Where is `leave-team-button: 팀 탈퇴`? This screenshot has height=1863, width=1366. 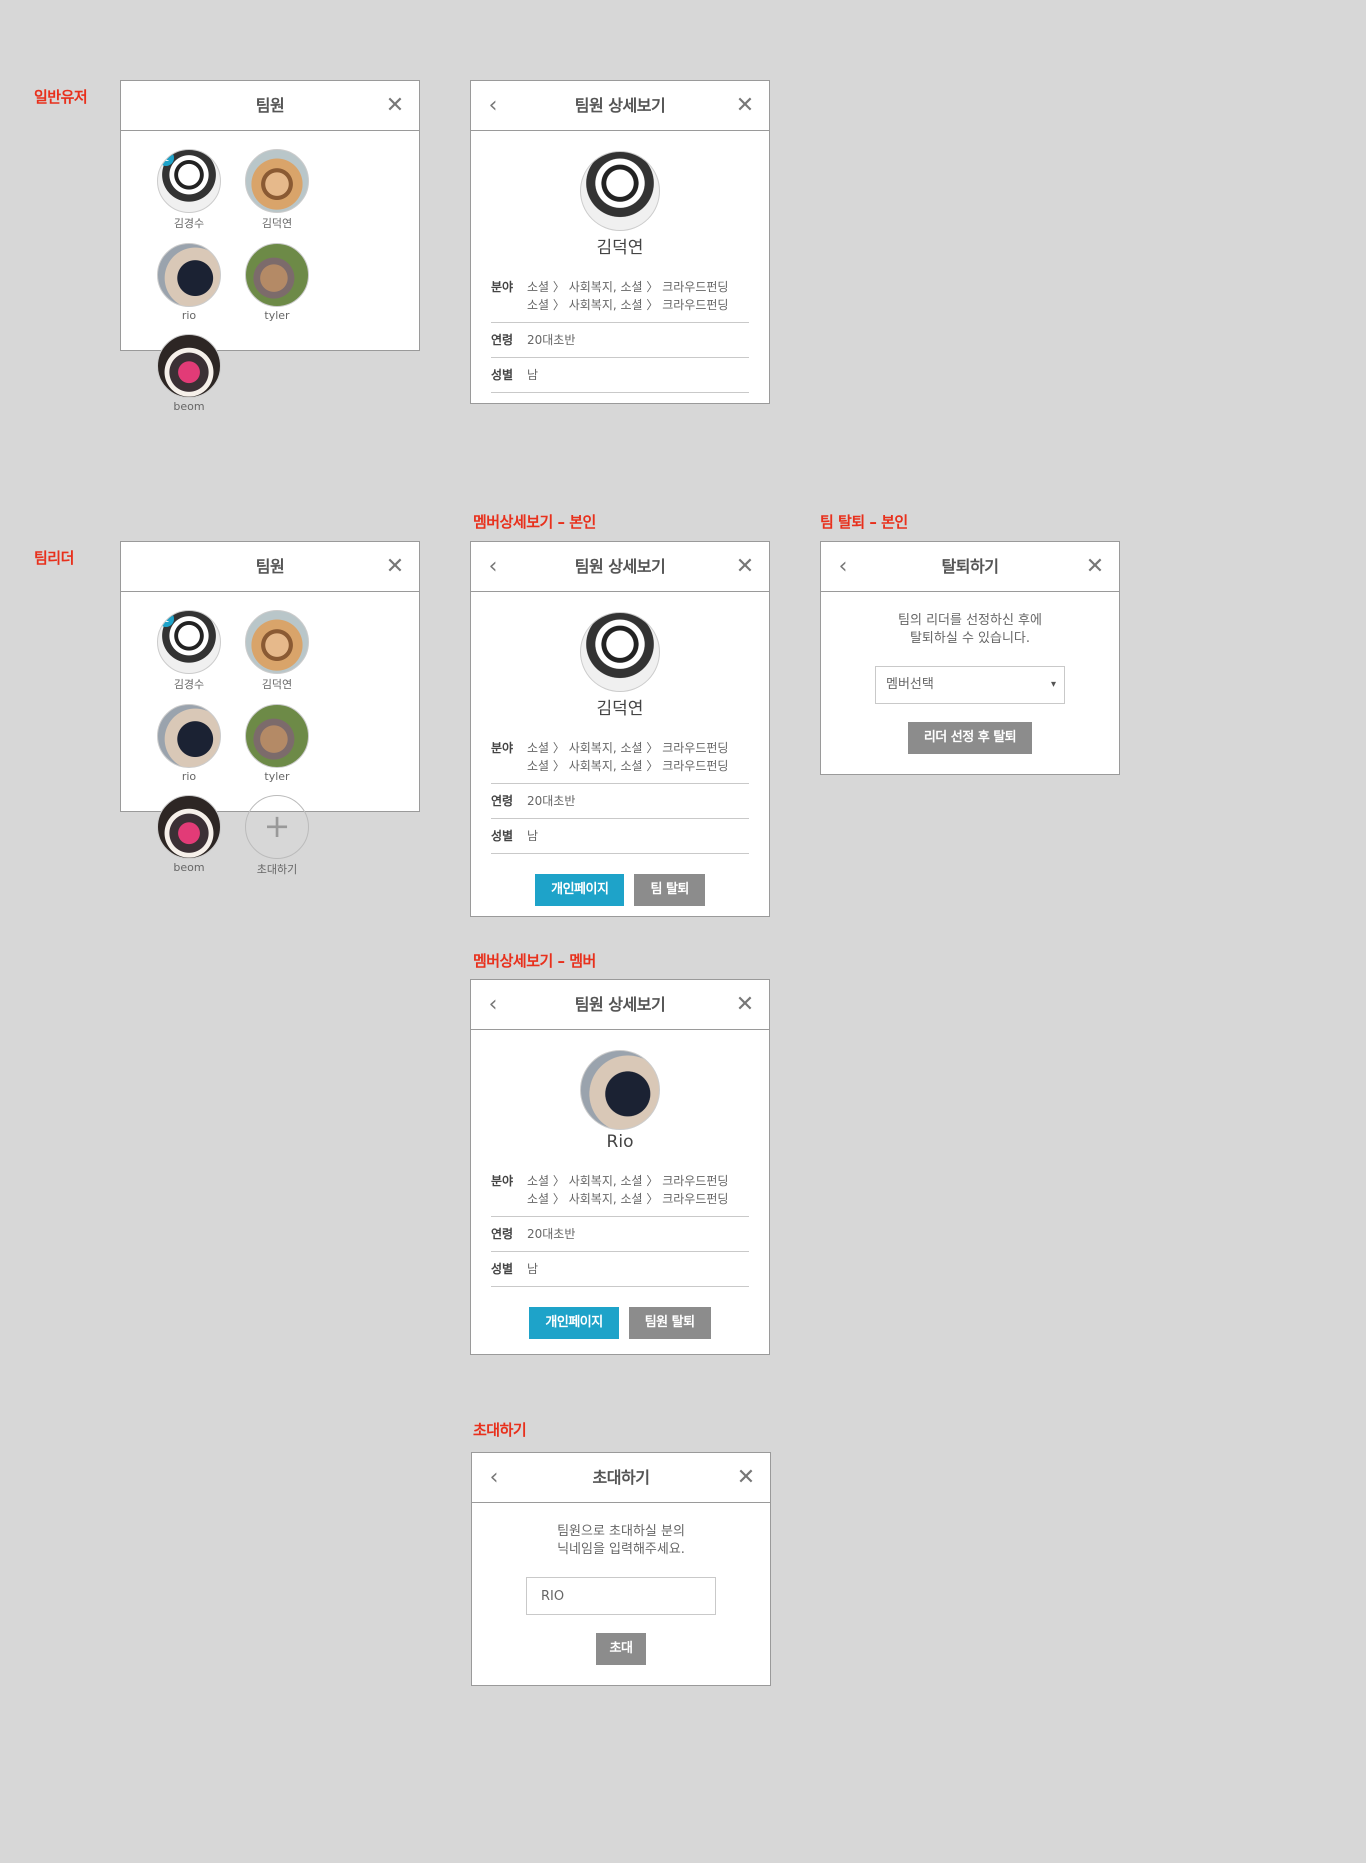
leave-team-button: 팀 탈퇴 is located at coordinates (669, 890).